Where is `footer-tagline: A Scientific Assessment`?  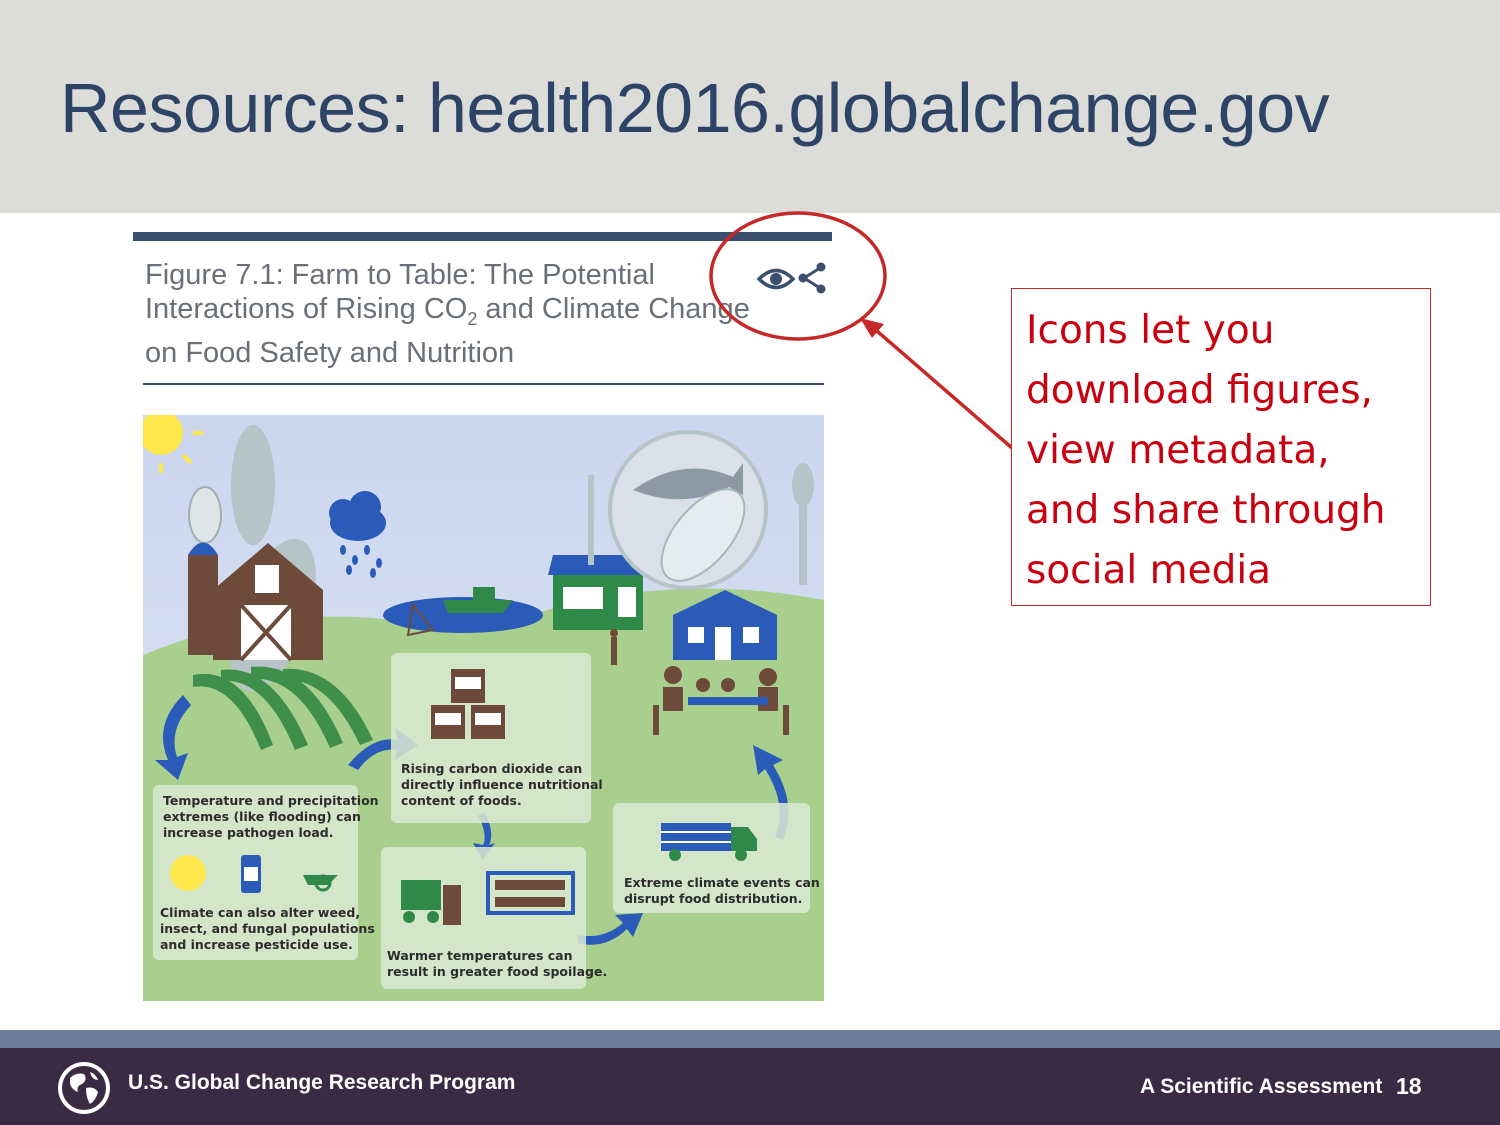 footer-tagline: A Scientific Assessment is located at coordinates (1261, 1086).